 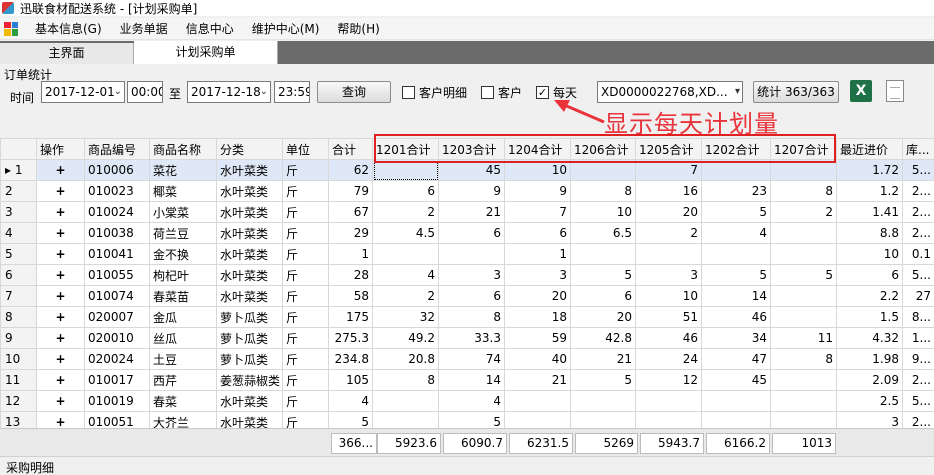 What do you see at coordinates (18, 359) in the screenshot?
I see `row-header: 10` at bounding box center [18, 359].